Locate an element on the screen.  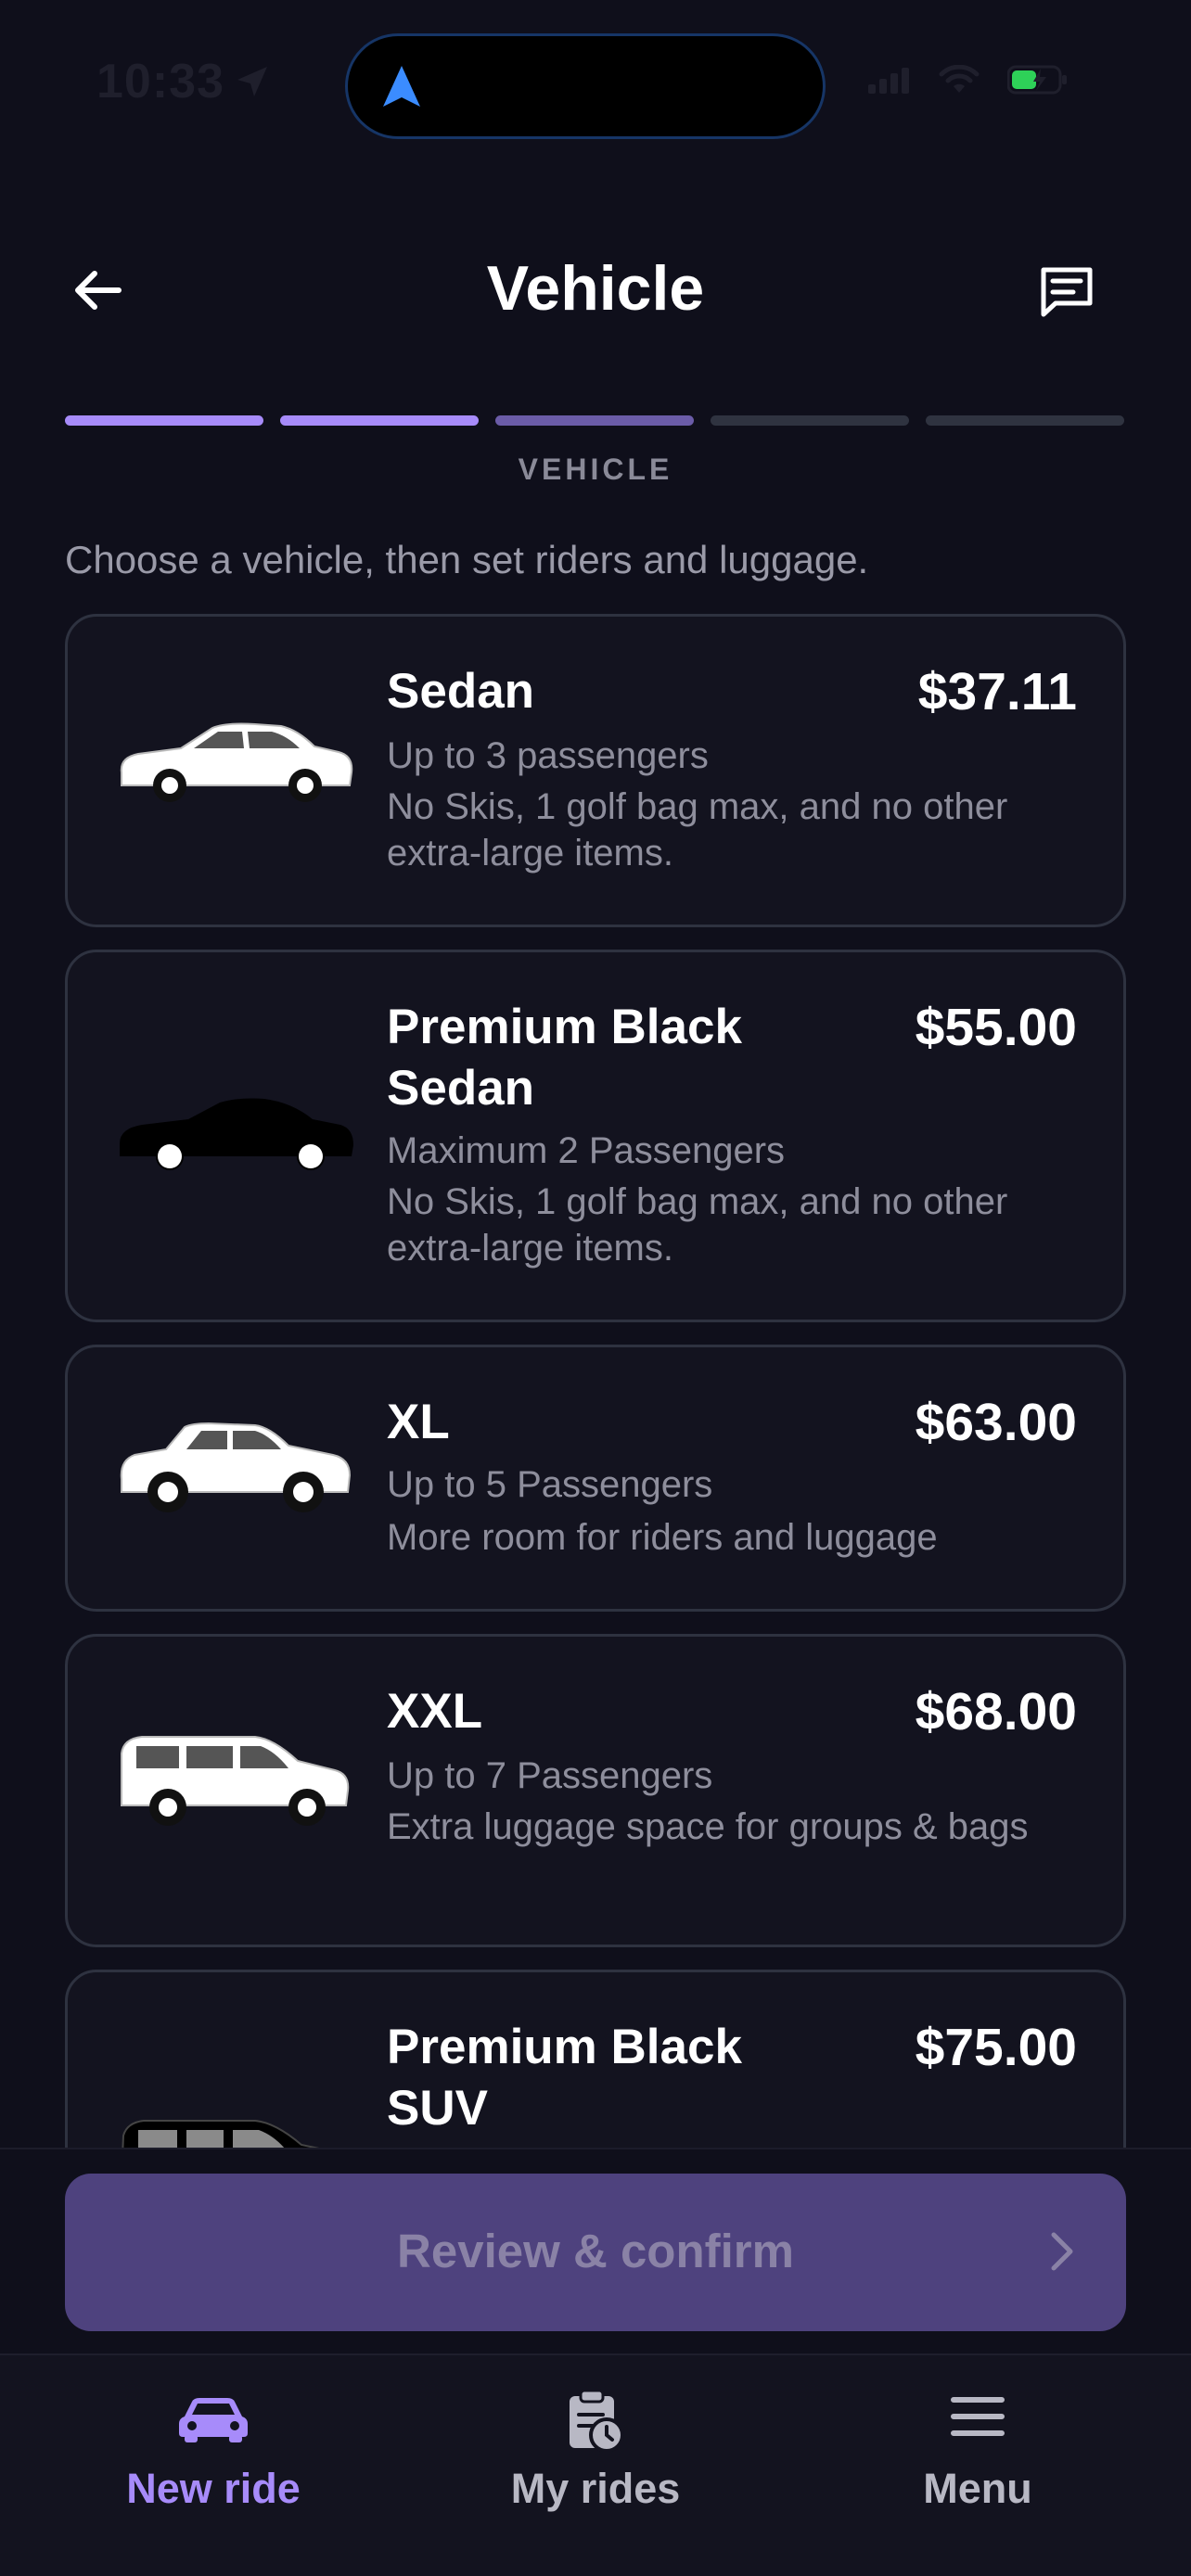
nav-label: New ride is located at coordinates (213, 2488).